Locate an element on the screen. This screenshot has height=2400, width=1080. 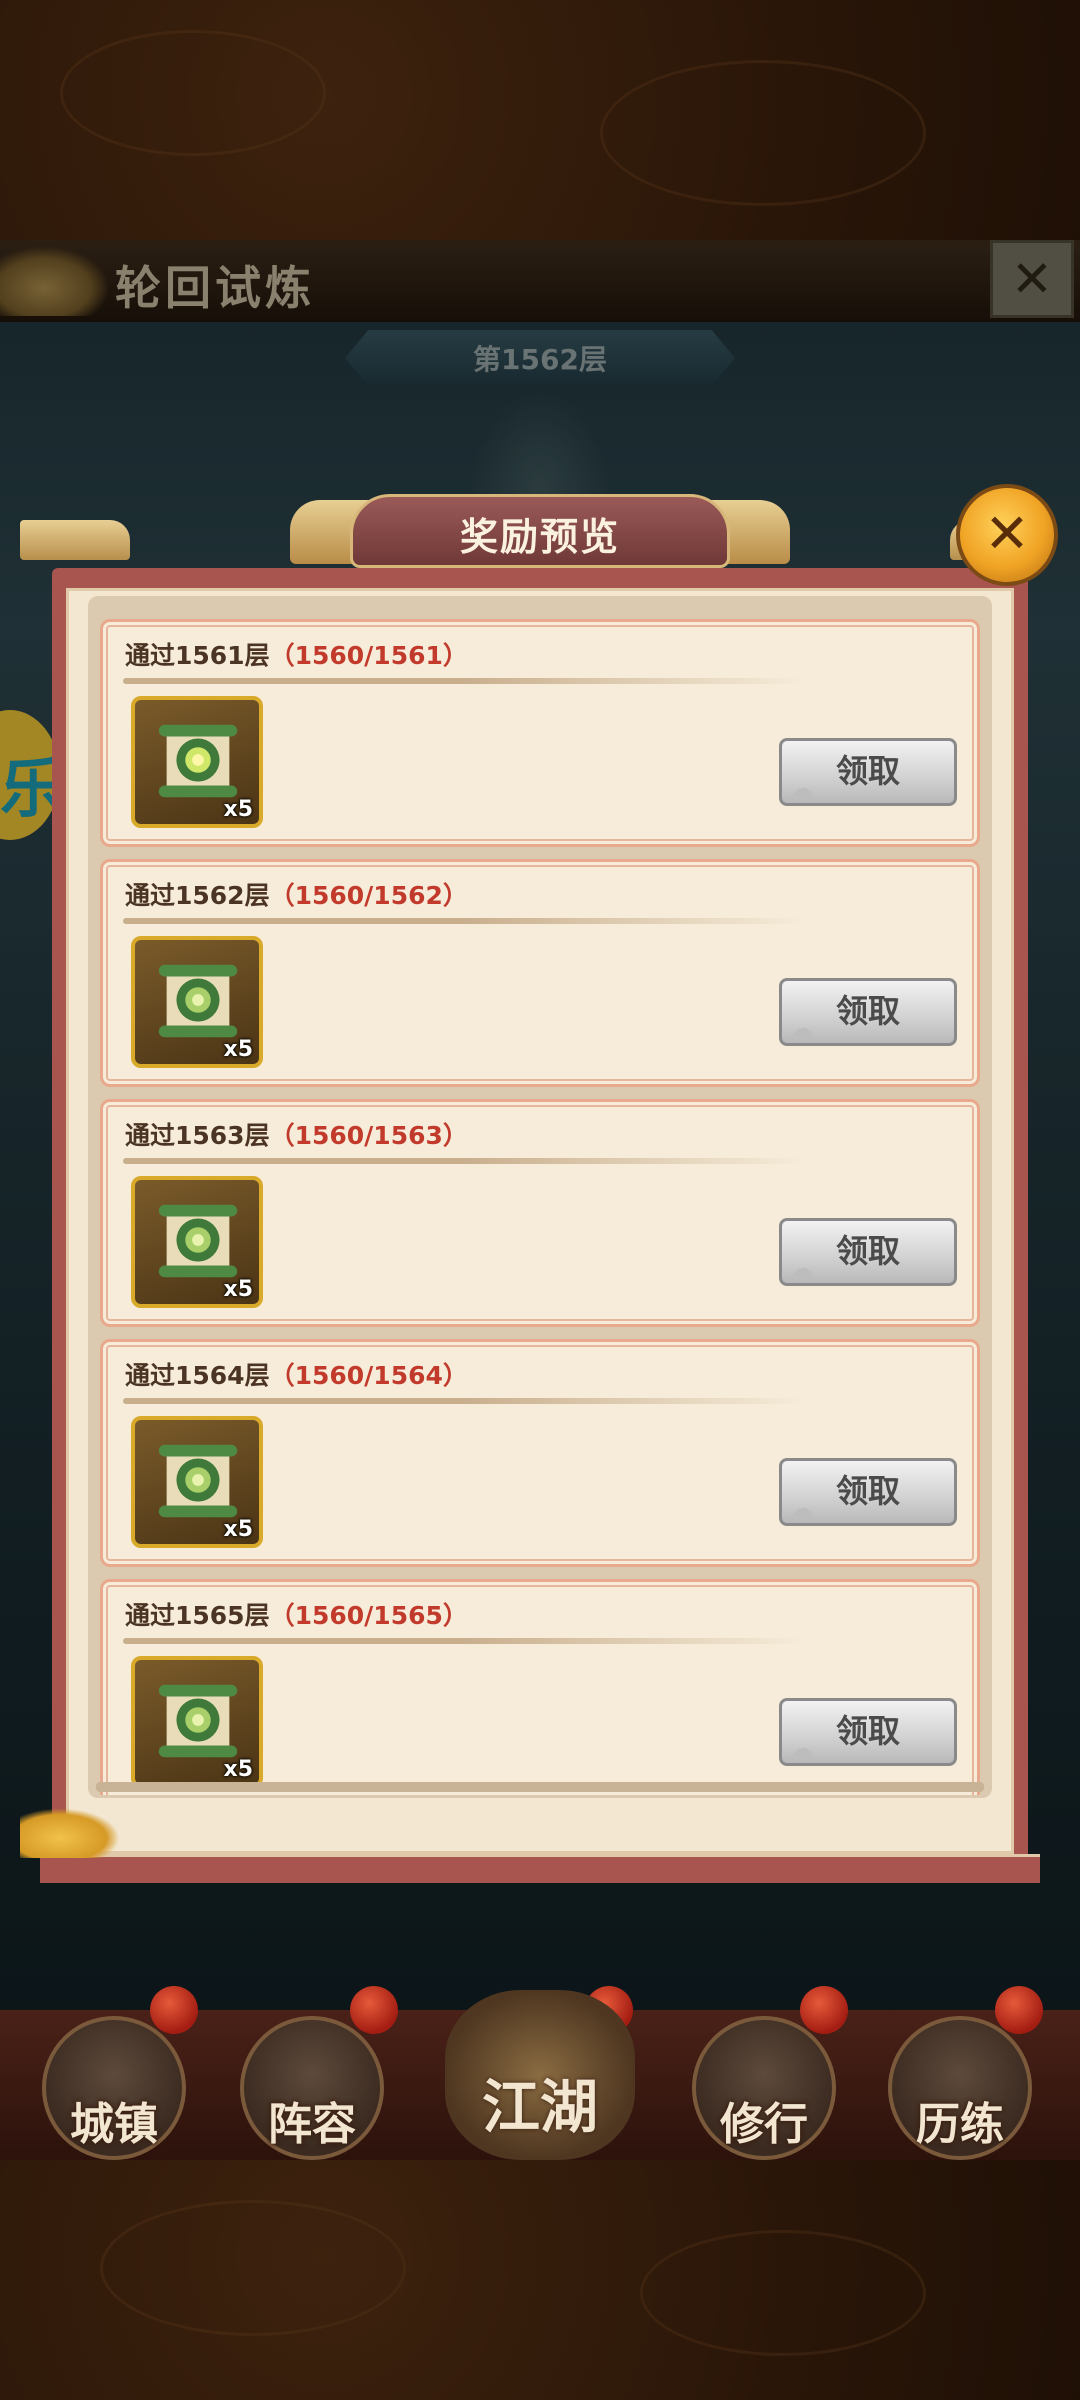
row-progress: （1560/1563） is located at coordinates (368, 1135).